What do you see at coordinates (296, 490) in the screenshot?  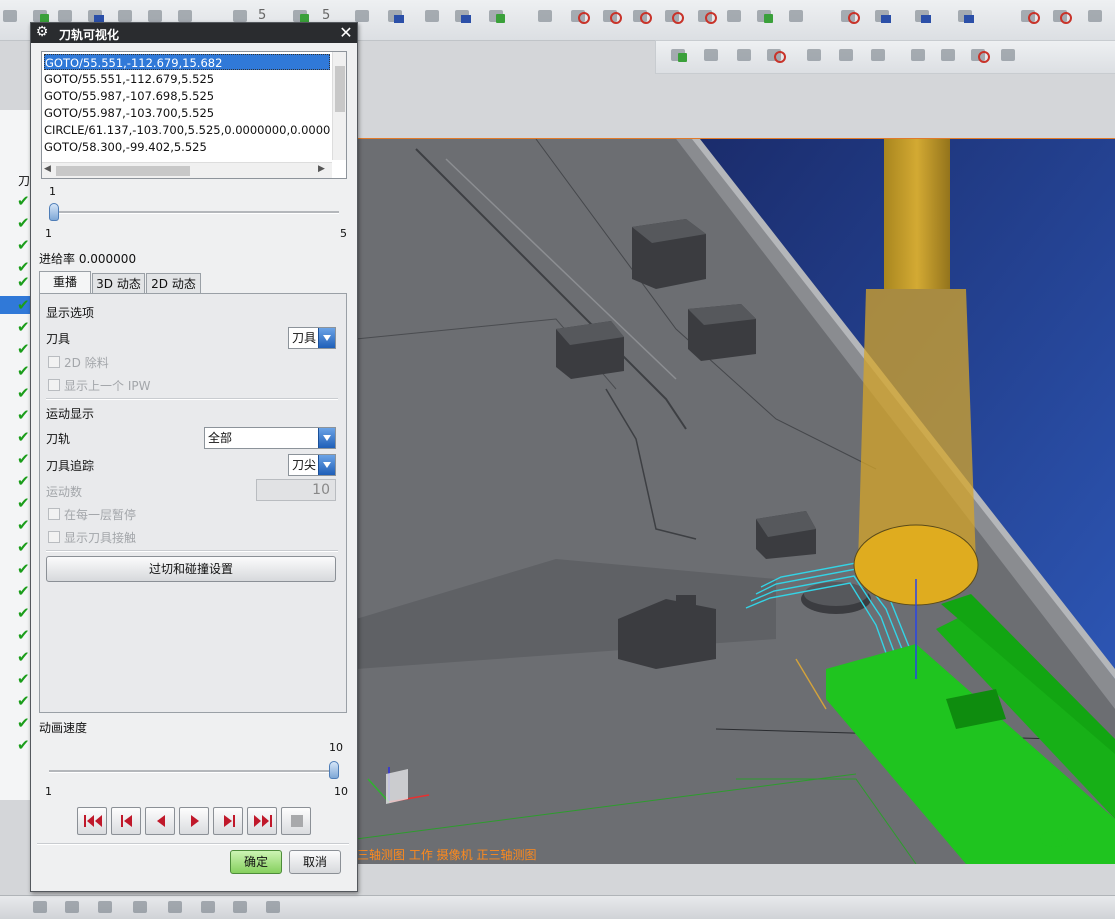 I see `motion-count-field: 10` at bounding box center [296, 490].